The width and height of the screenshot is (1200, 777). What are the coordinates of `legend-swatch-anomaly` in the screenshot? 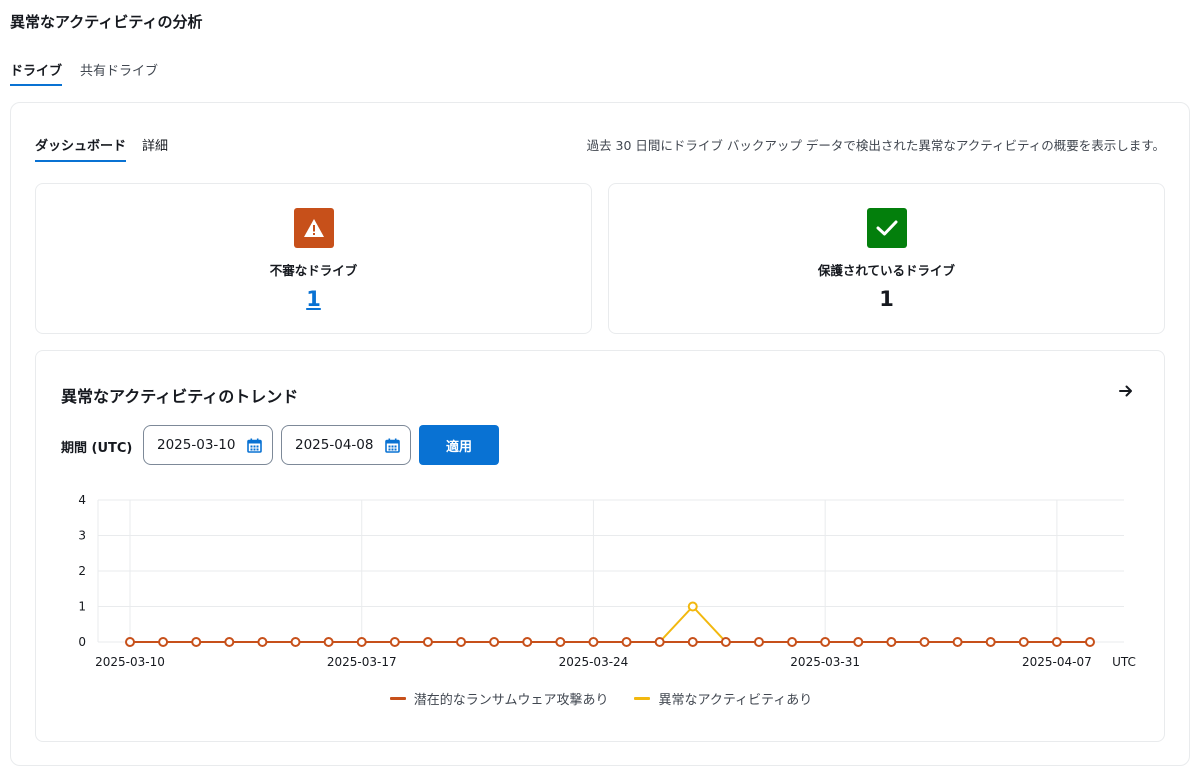 It's located at (642, 698).